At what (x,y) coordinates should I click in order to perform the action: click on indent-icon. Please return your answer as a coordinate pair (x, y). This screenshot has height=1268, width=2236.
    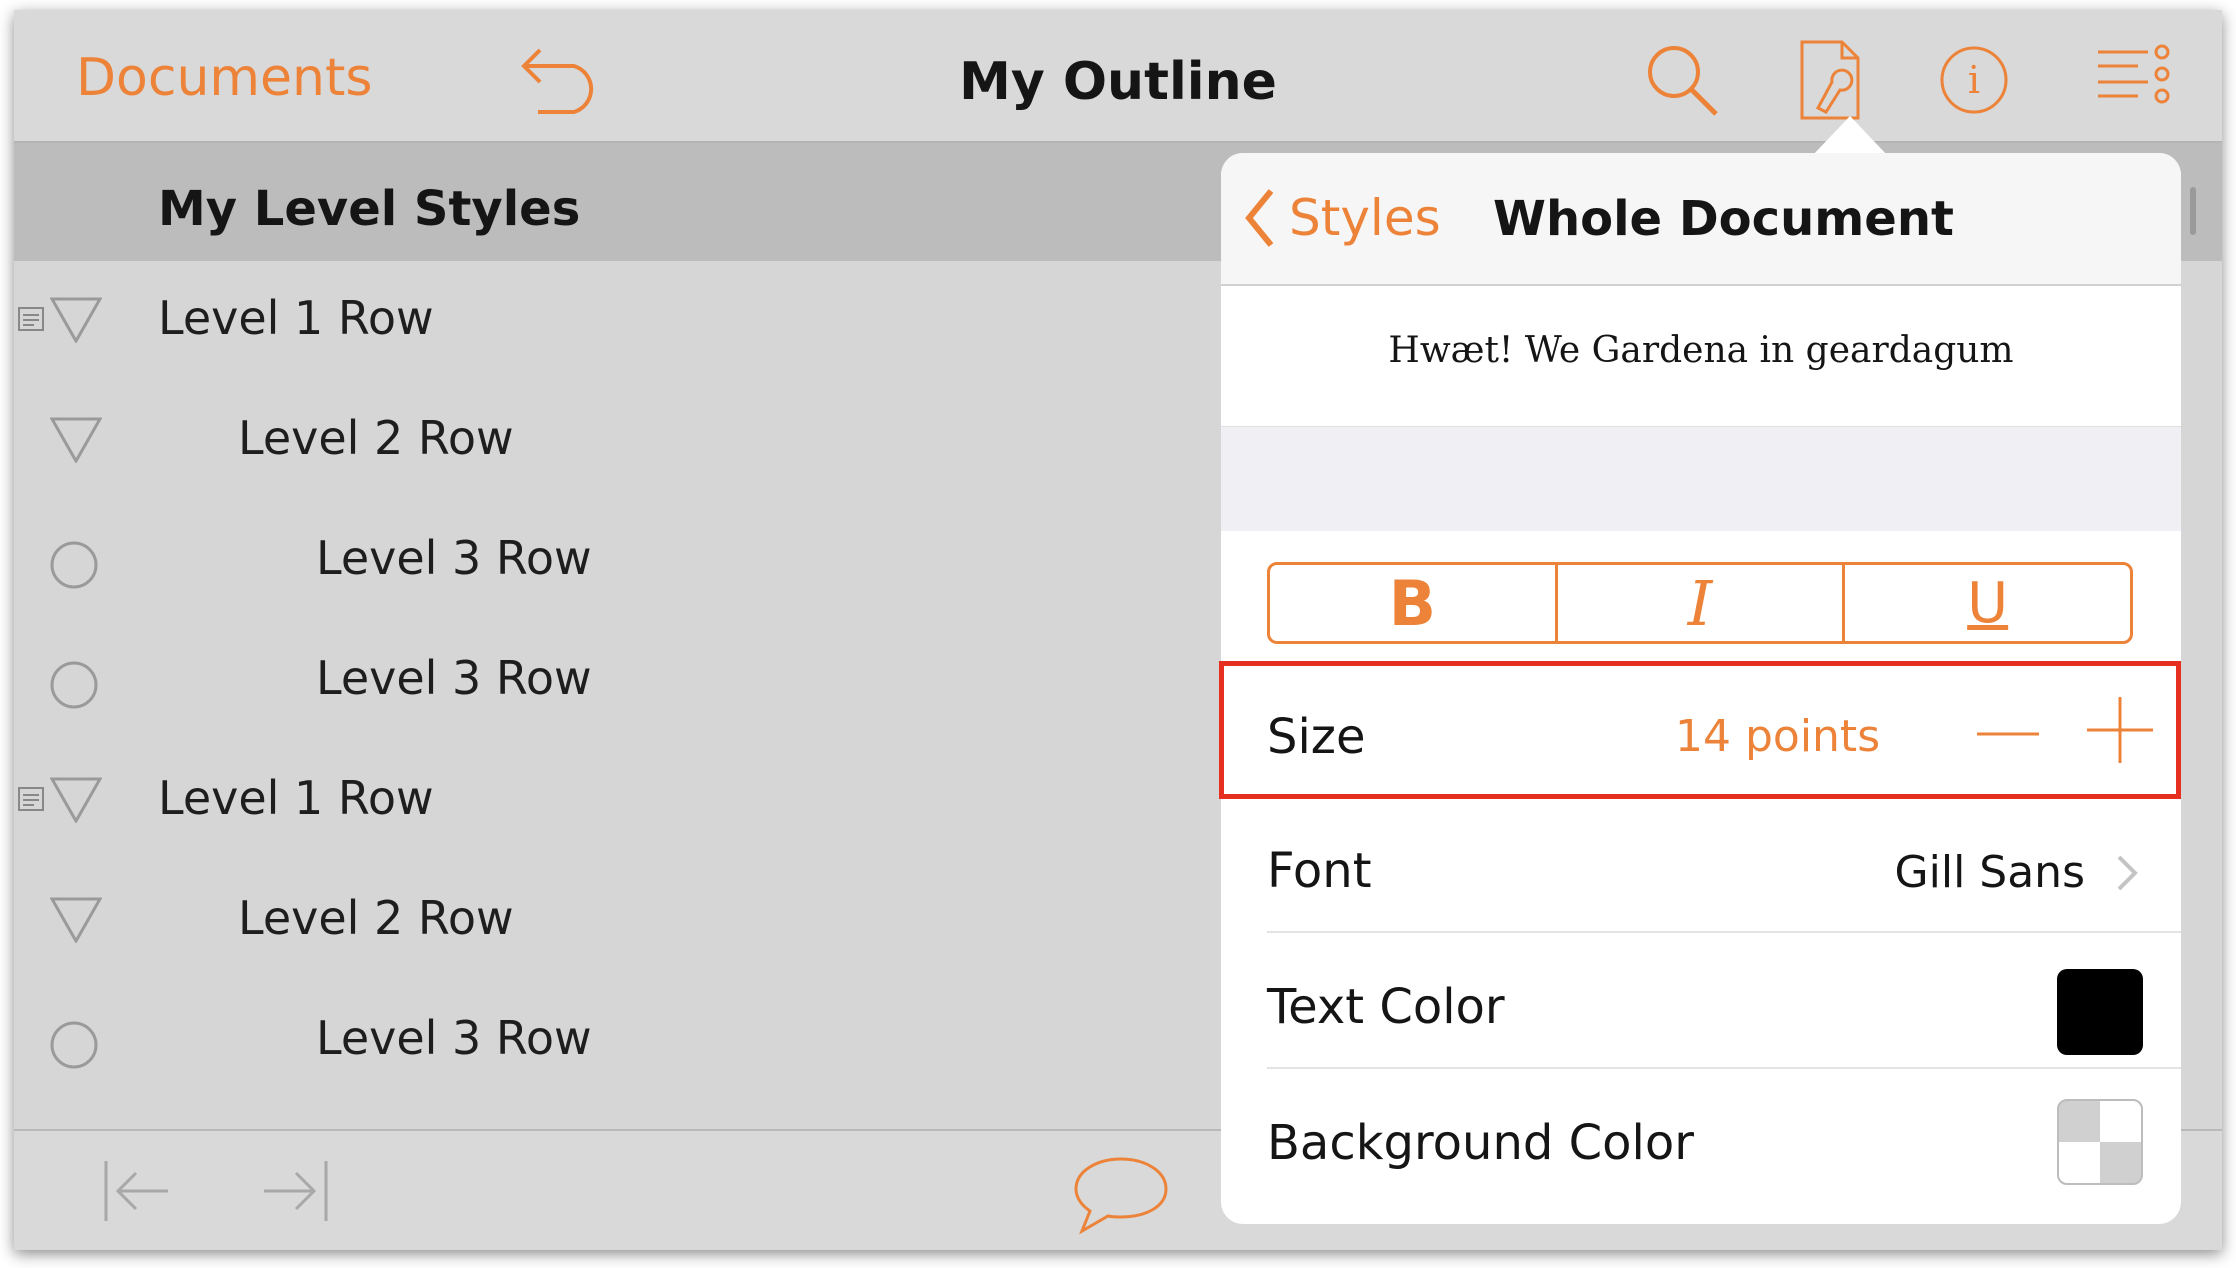
    Looking at the image, I should click on (294, 1191).